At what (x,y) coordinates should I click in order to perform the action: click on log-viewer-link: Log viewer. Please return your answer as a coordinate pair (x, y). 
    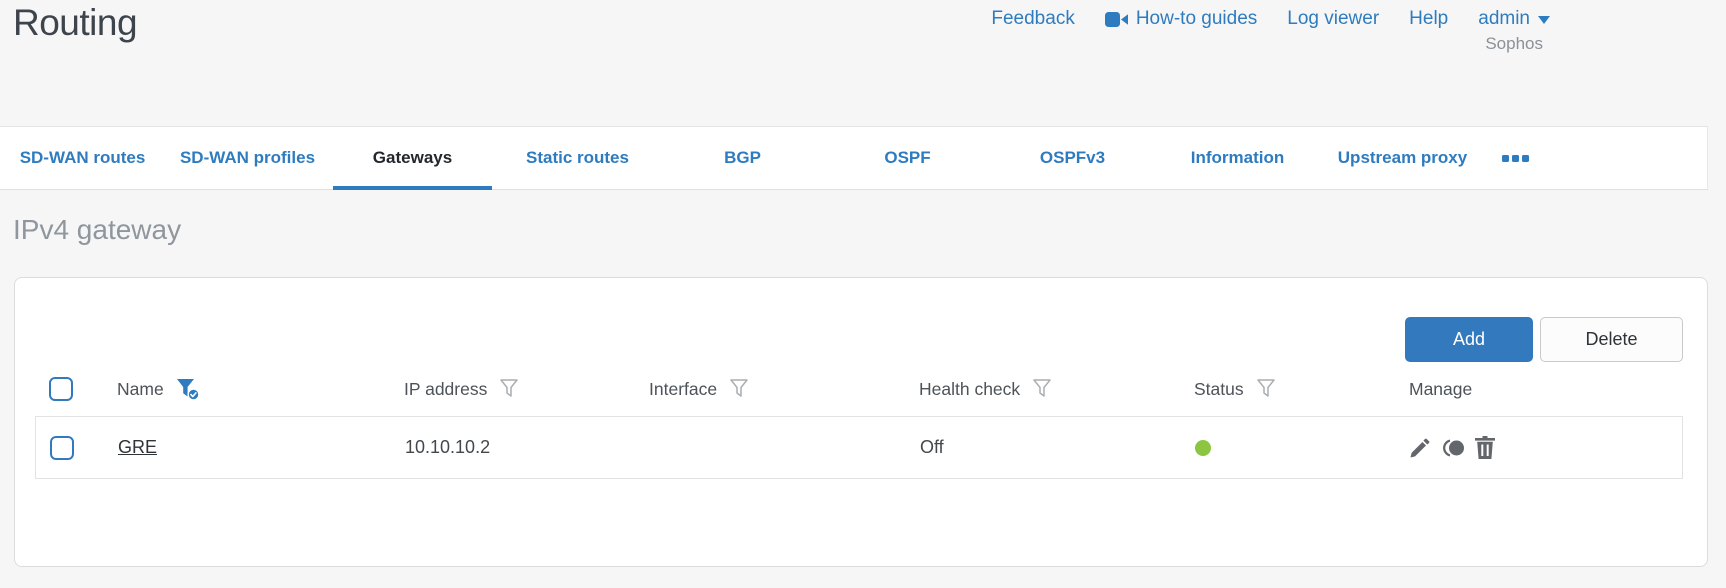
    Looking at the image, I should click on (1333, 19).